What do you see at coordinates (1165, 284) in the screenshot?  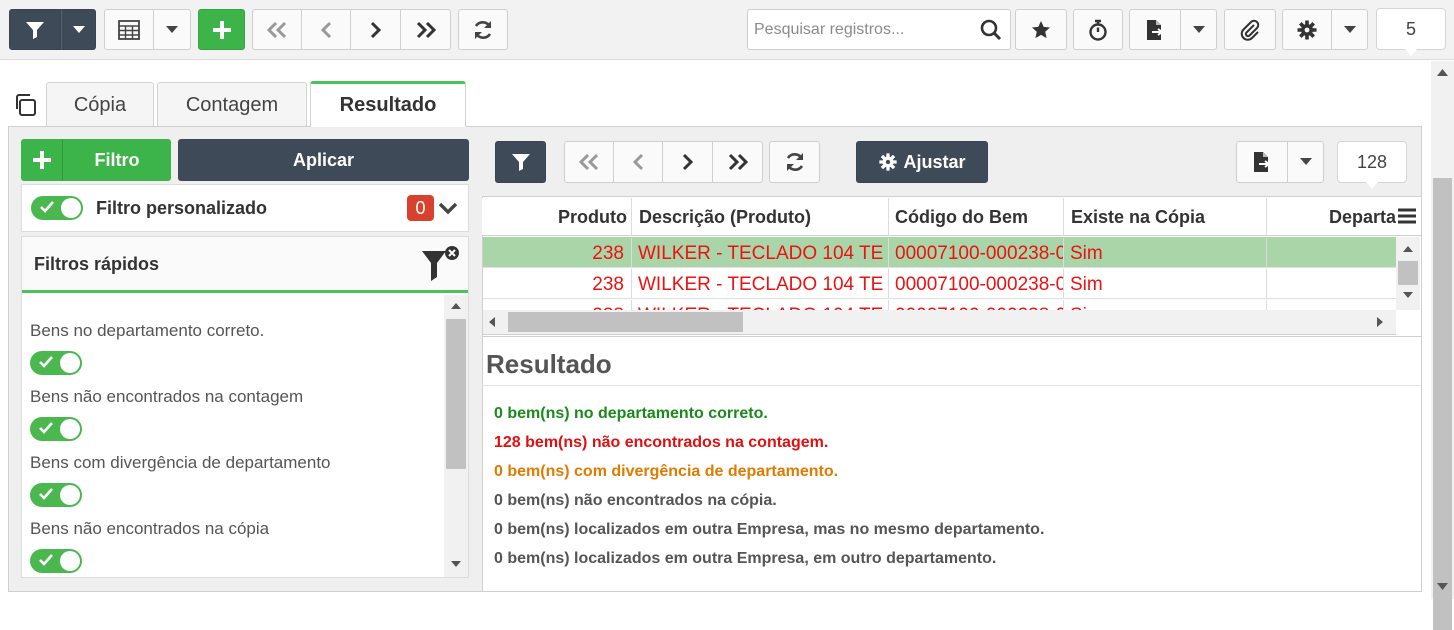 I see `table-cell: Sim` at bounding box center [1165, 284].